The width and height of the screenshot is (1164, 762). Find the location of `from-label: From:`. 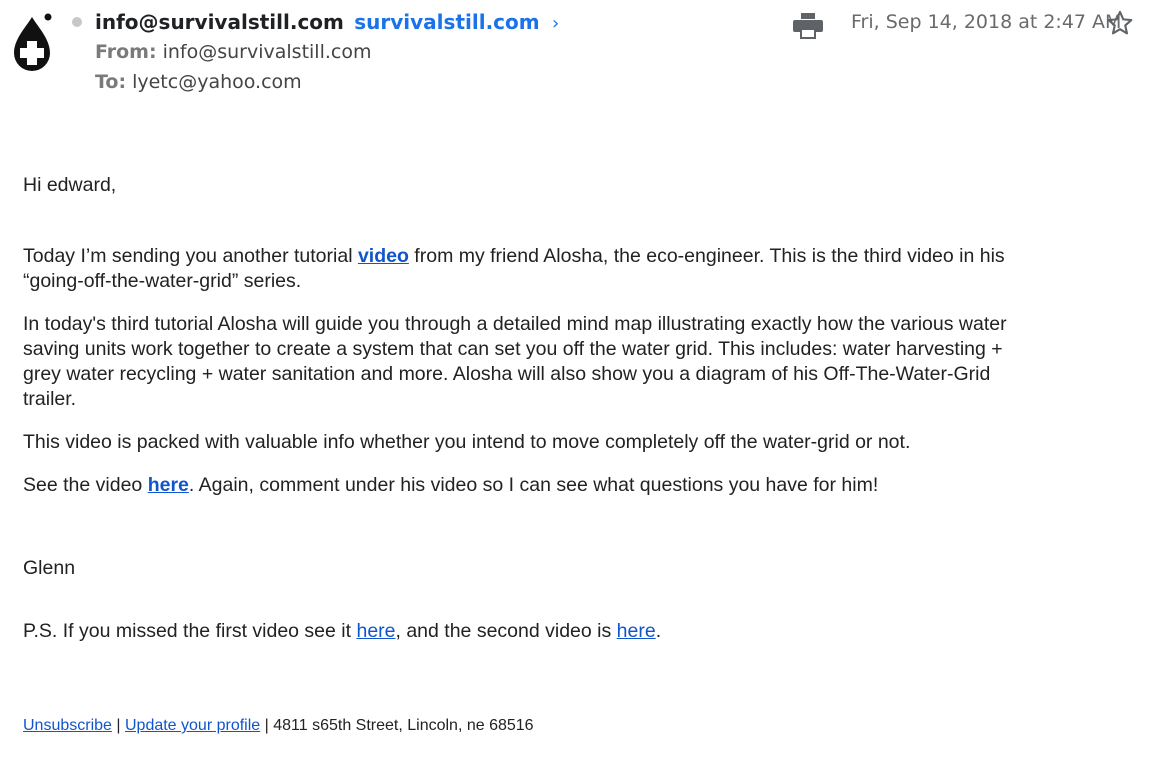

from-label: From: is located at coordinates (126, 52).